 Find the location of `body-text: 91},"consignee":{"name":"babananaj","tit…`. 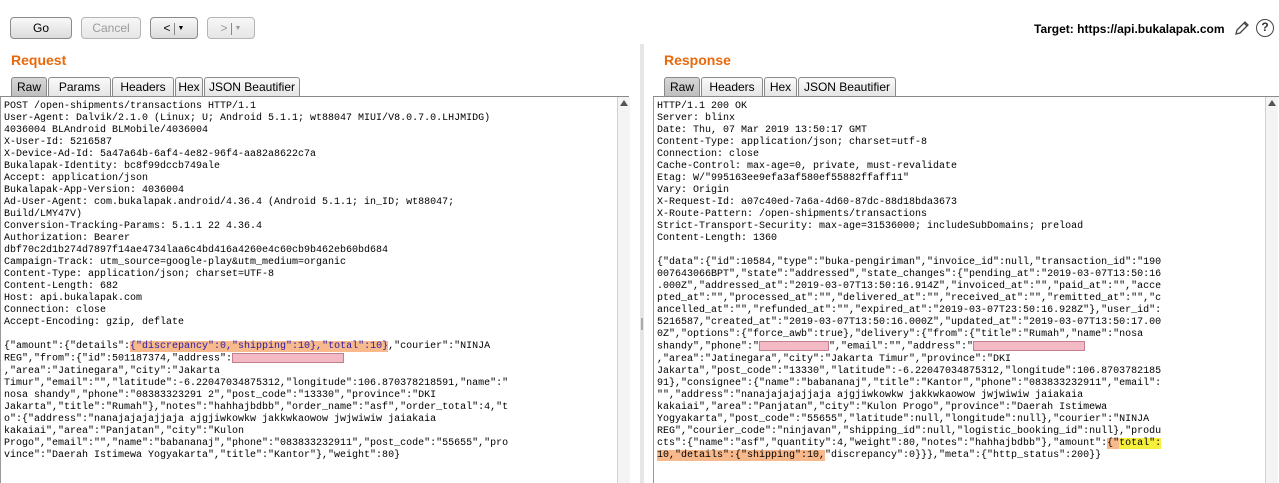

body-text: 91},"consignee":{"name":"babananaj","tit… is located at coordinates (909, 383).